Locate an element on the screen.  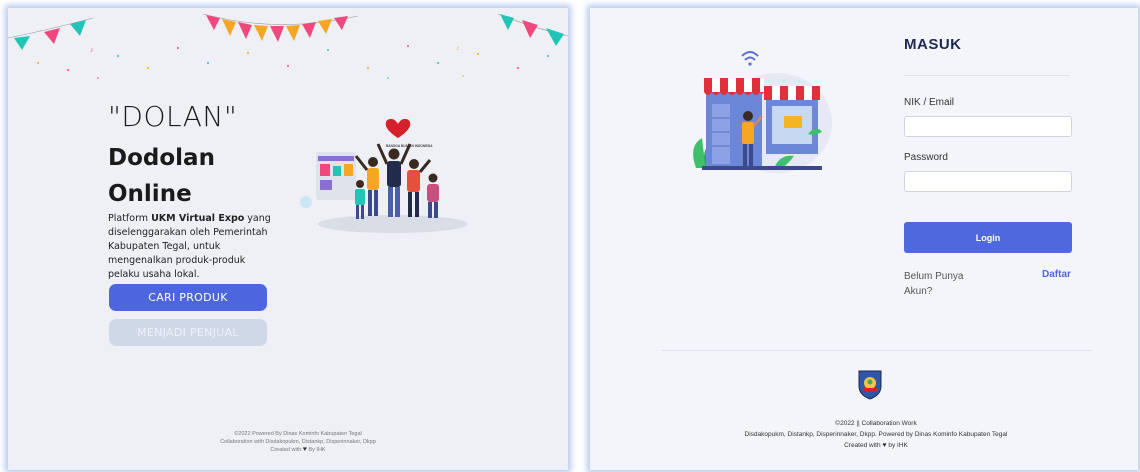
password-label: Password is located at coordinates (926, 157).